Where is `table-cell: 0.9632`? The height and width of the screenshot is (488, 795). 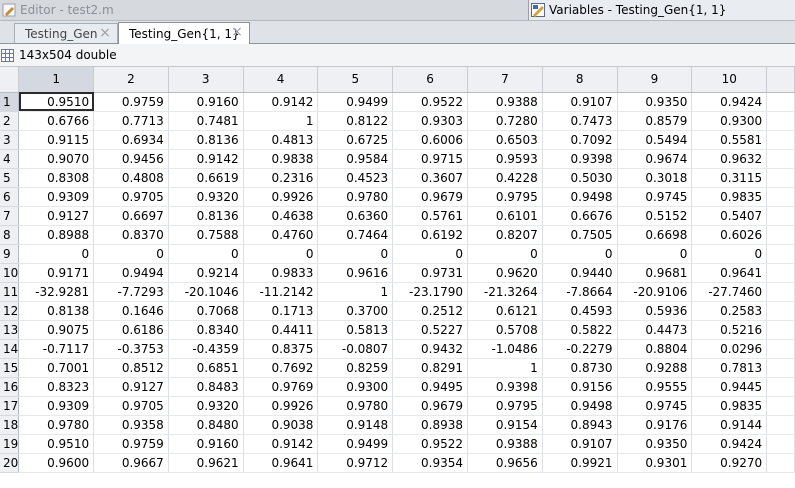 table-cell: 0.9632 is located at coordinates (729, 159).